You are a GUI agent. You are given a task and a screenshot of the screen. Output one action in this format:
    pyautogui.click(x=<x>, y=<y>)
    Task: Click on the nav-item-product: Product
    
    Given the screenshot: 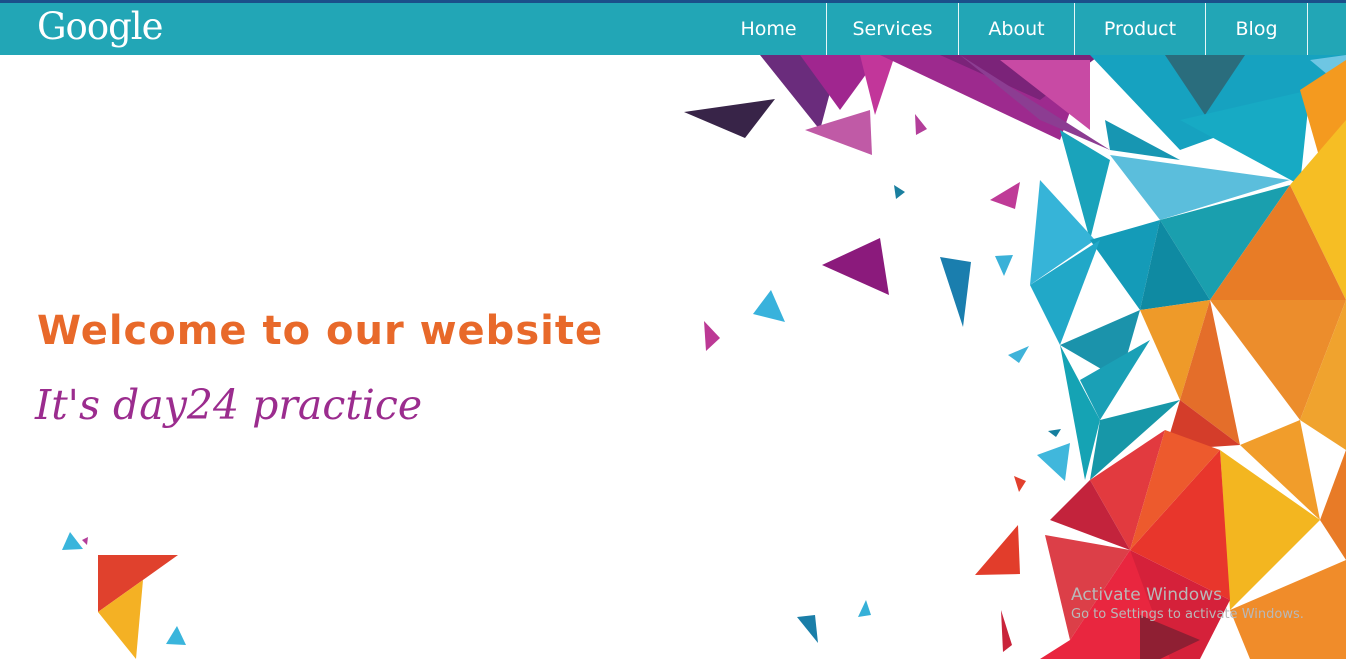 What is the action you would take?
    pyautogui.click(x=1140, y=29)
    